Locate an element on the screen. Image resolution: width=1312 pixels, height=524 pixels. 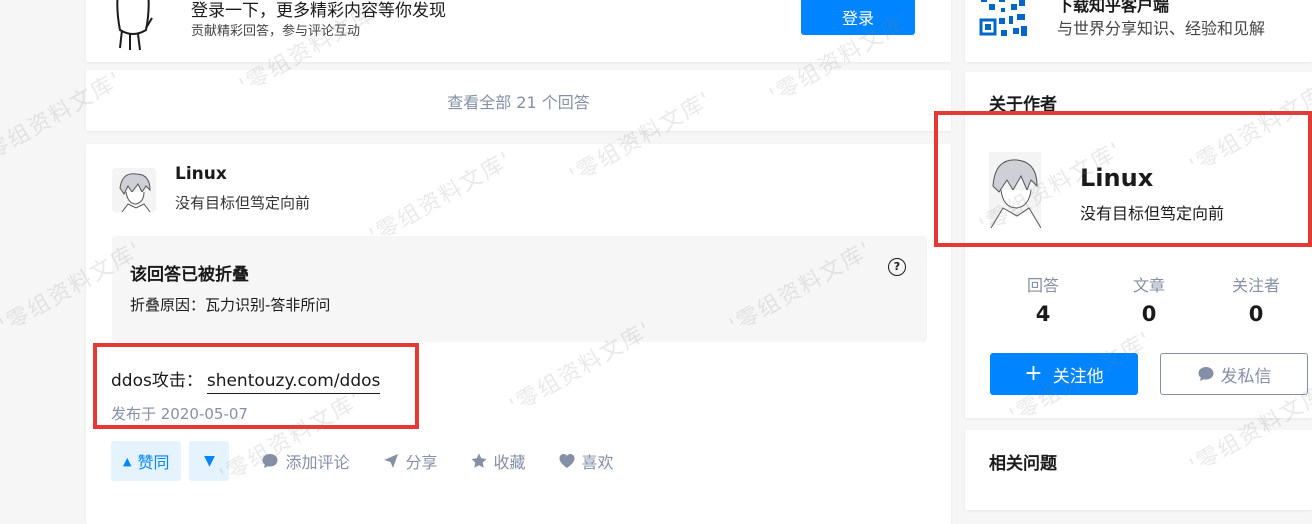
about-author-avatar is located at coordinates (1015, 190).